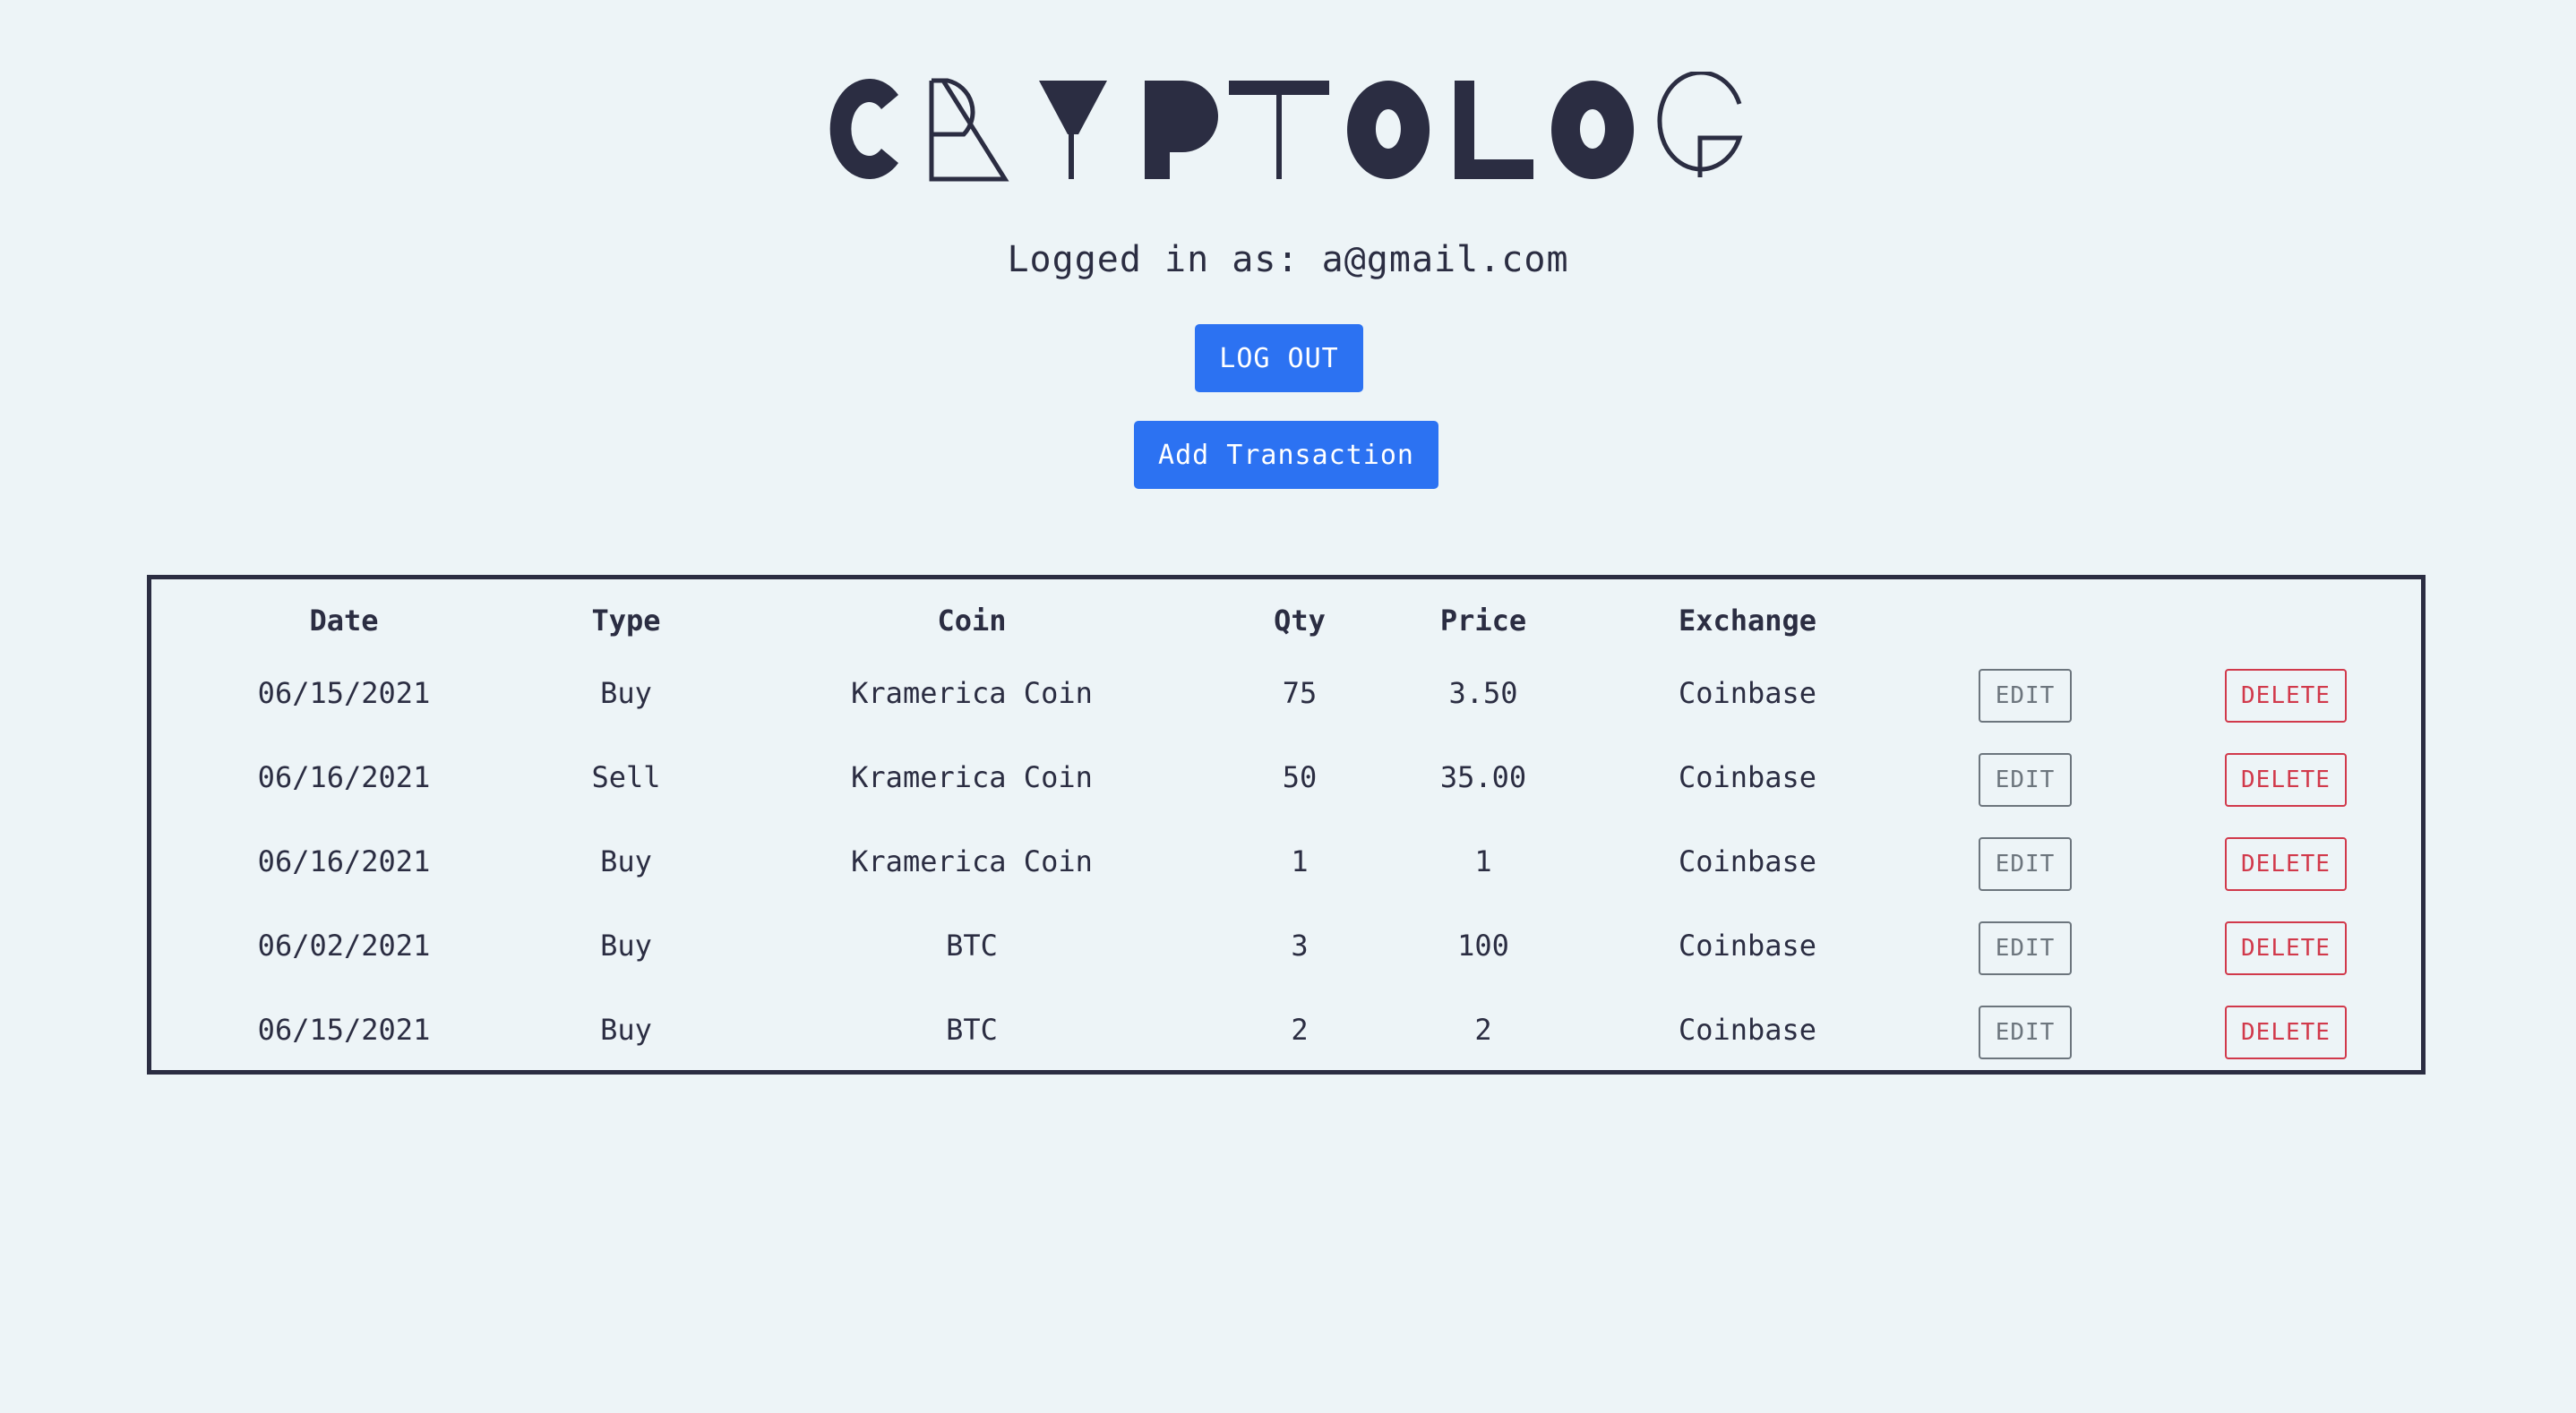 The height and width of the screenshot is (1413, 2576). I want to click on header-exchange: Exchange, so click(1747, 621).